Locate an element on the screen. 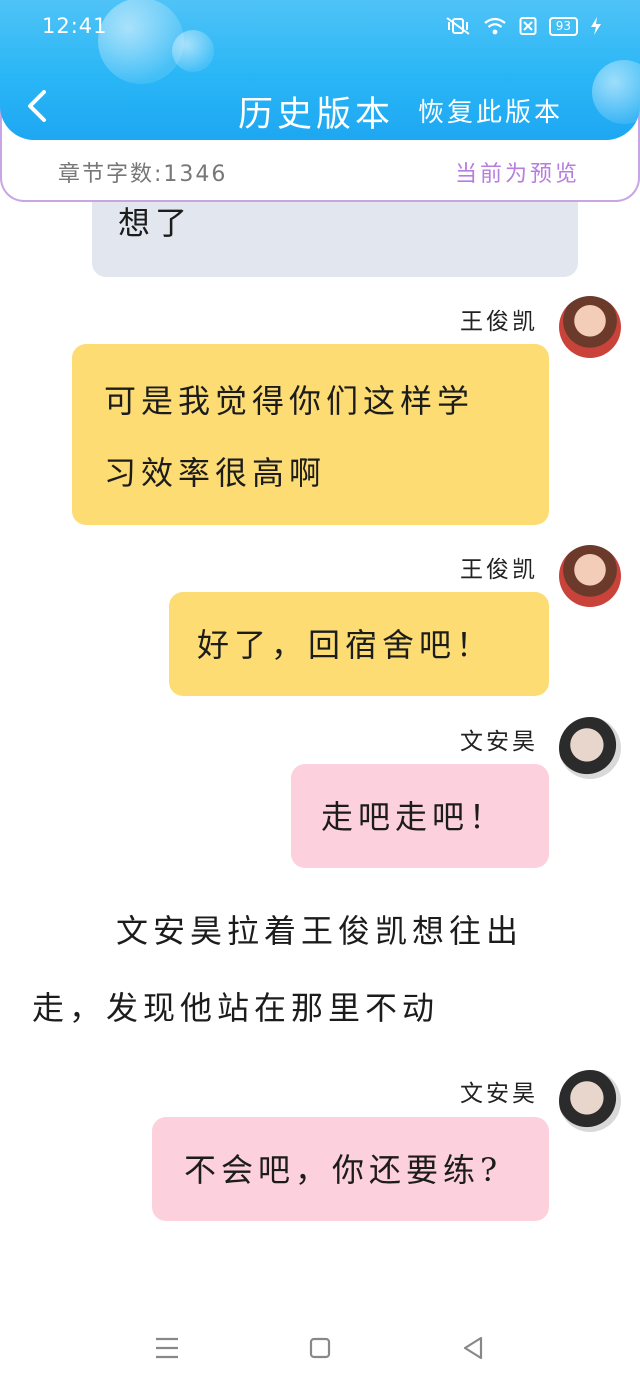 The width and height of the screenshot is (640, 1387). back-arrow-icon is located at coordinates (37, 106).